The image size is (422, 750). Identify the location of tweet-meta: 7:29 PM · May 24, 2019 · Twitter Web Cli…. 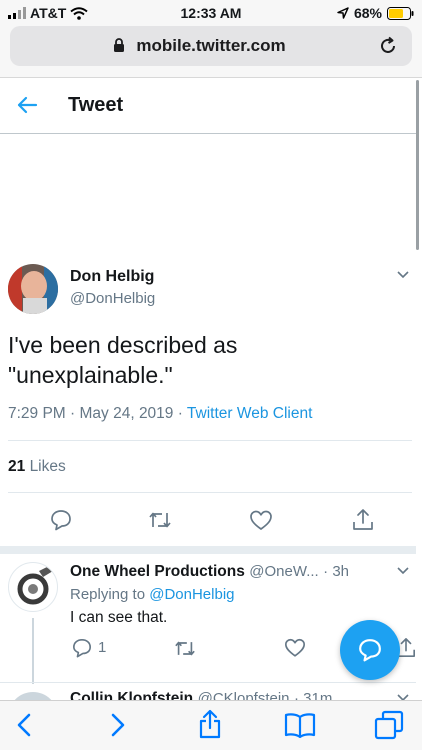
(160, 414).